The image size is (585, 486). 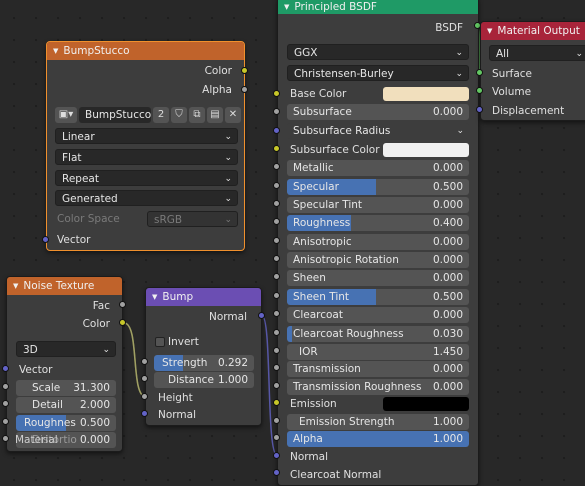 I want to click on subsurface-radius-socket, so click(x=276, y=130).